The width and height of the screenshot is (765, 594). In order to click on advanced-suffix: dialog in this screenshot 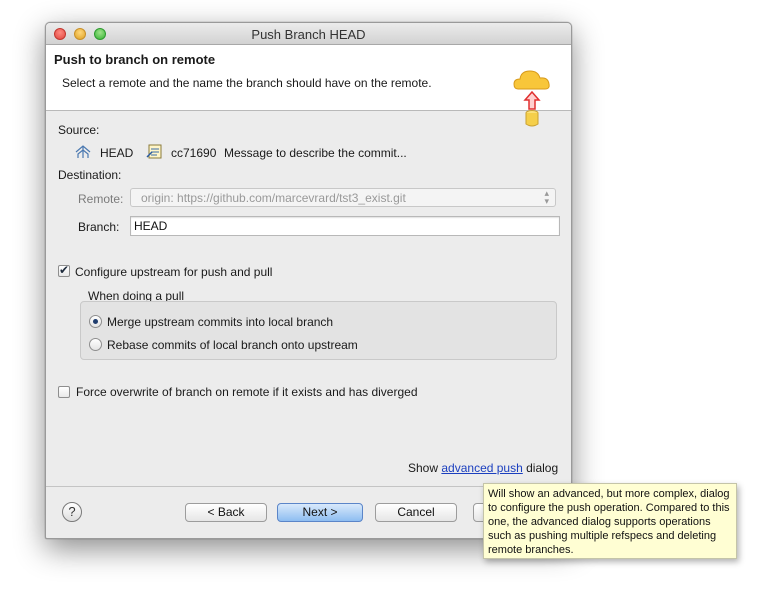, I will do `click(542, 468)`.